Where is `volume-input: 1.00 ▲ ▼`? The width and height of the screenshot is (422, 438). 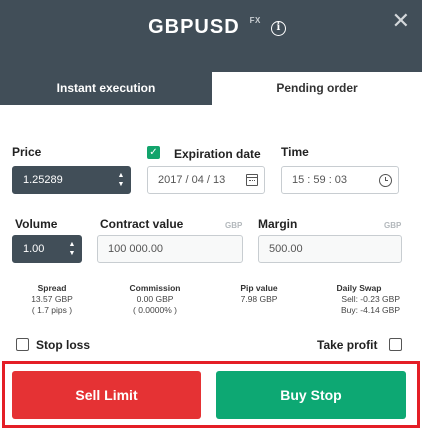 volume-input: 1.00 ▲ ▼ is located at coordinates (47, 249).